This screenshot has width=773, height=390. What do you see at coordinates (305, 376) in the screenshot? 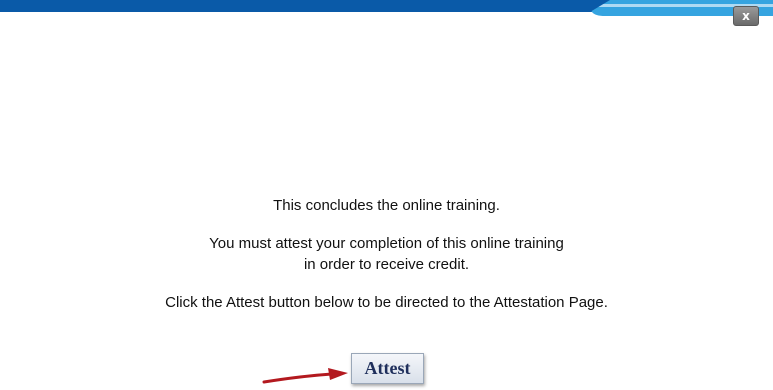
I see `red-arrow-icon` at bounding box center [305, 376].